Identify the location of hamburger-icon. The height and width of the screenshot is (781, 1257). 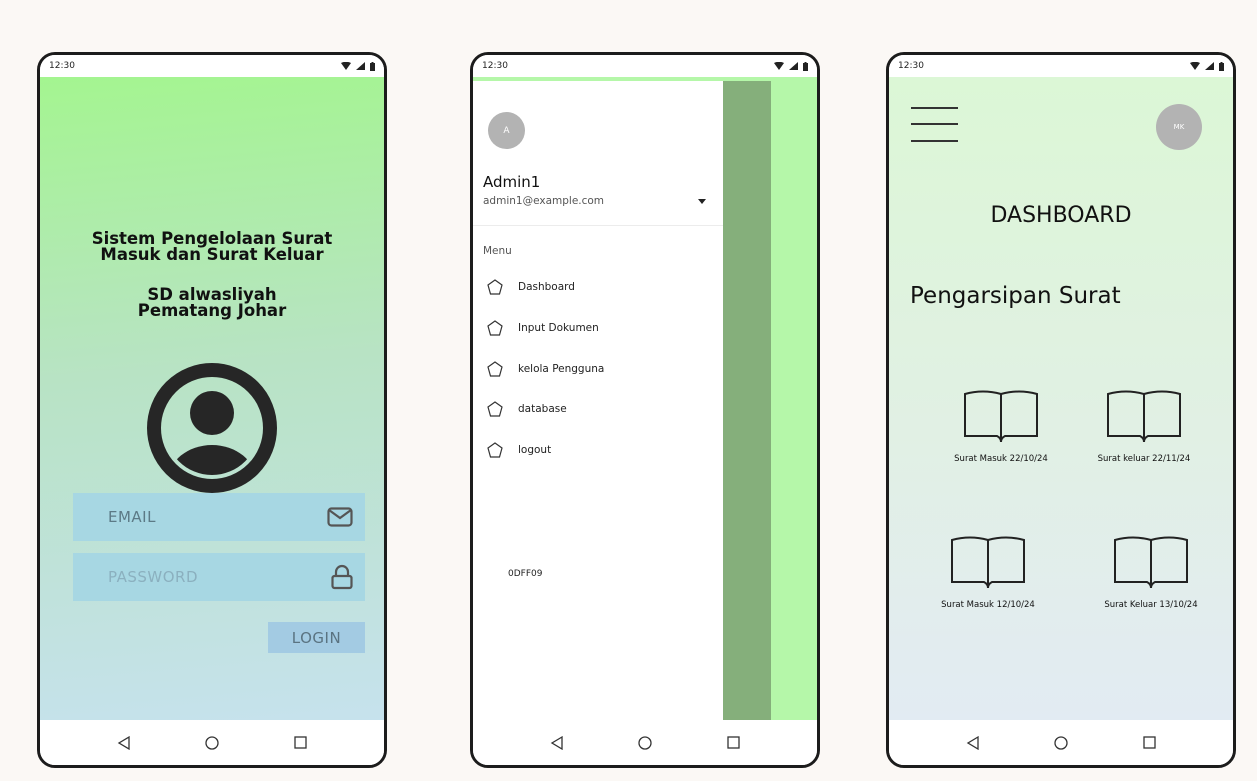
(934, 124).